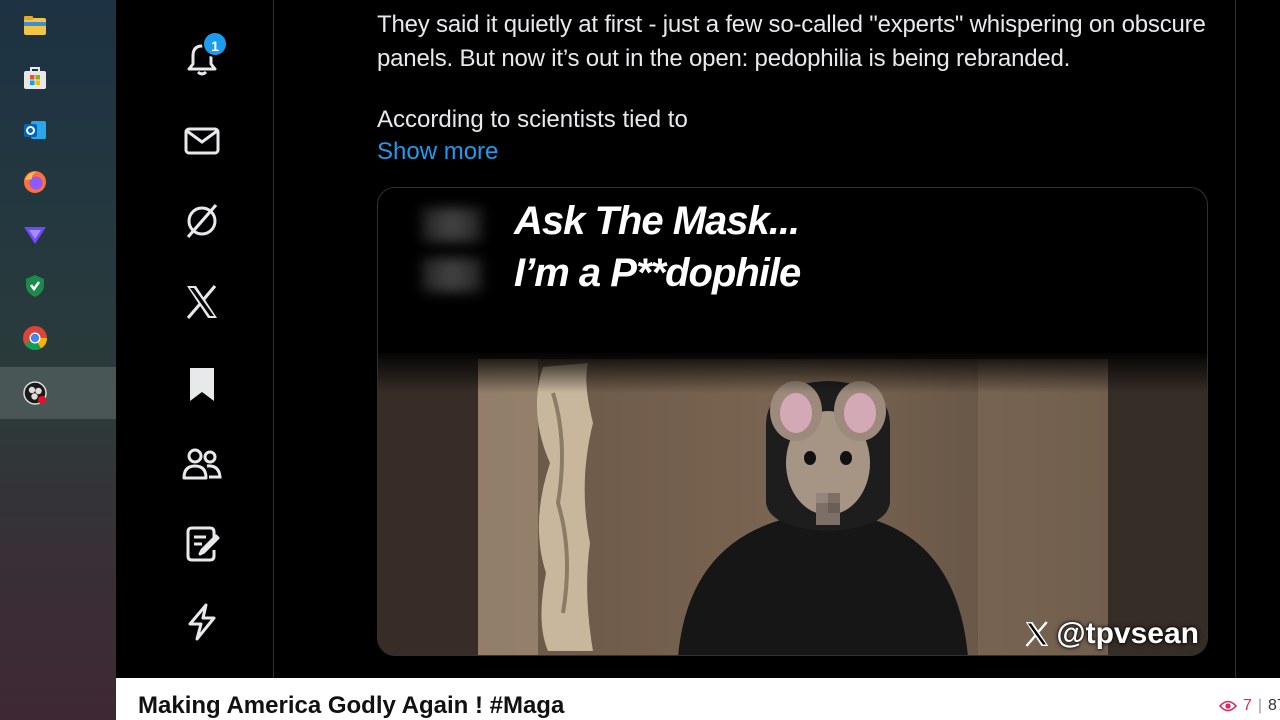 The image size is (1280, 720). Describe the element at coordinates (35, 78) in the screenshot. I see `microsoft-store-icon` at that location.